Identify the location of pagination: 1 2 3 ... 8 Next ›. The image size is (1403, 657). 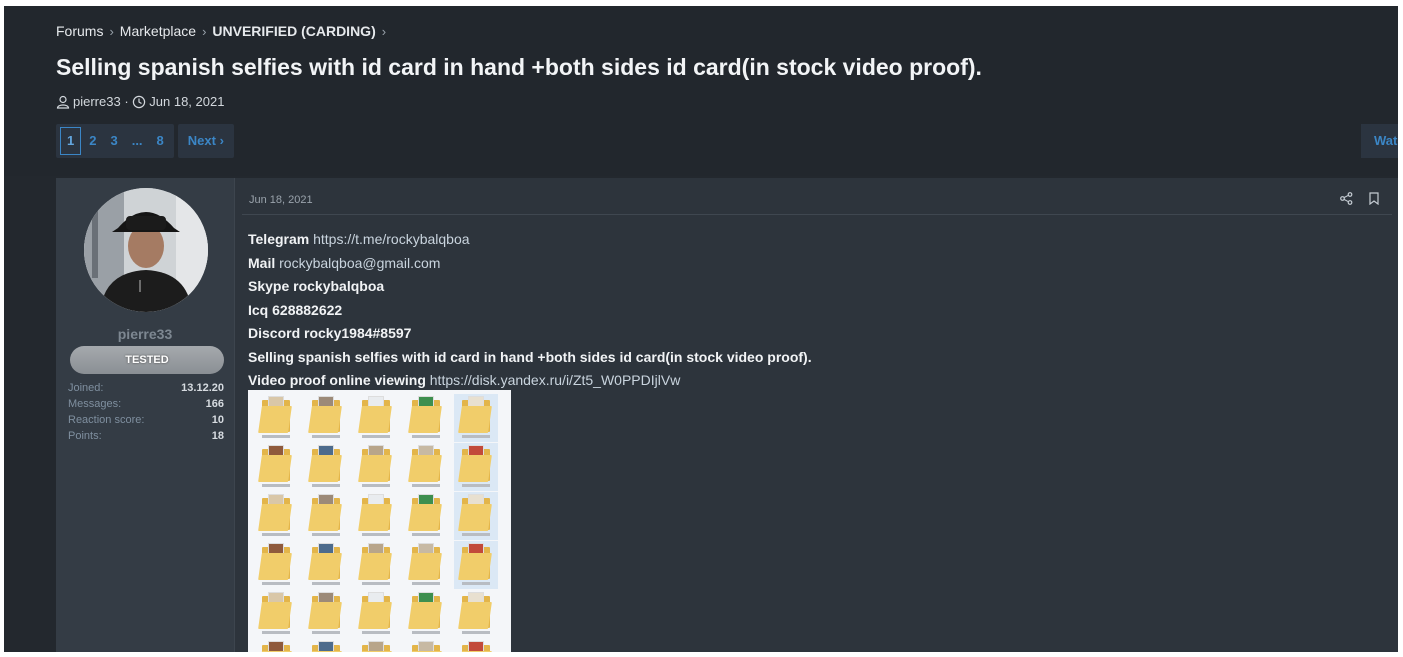
(145, 141).